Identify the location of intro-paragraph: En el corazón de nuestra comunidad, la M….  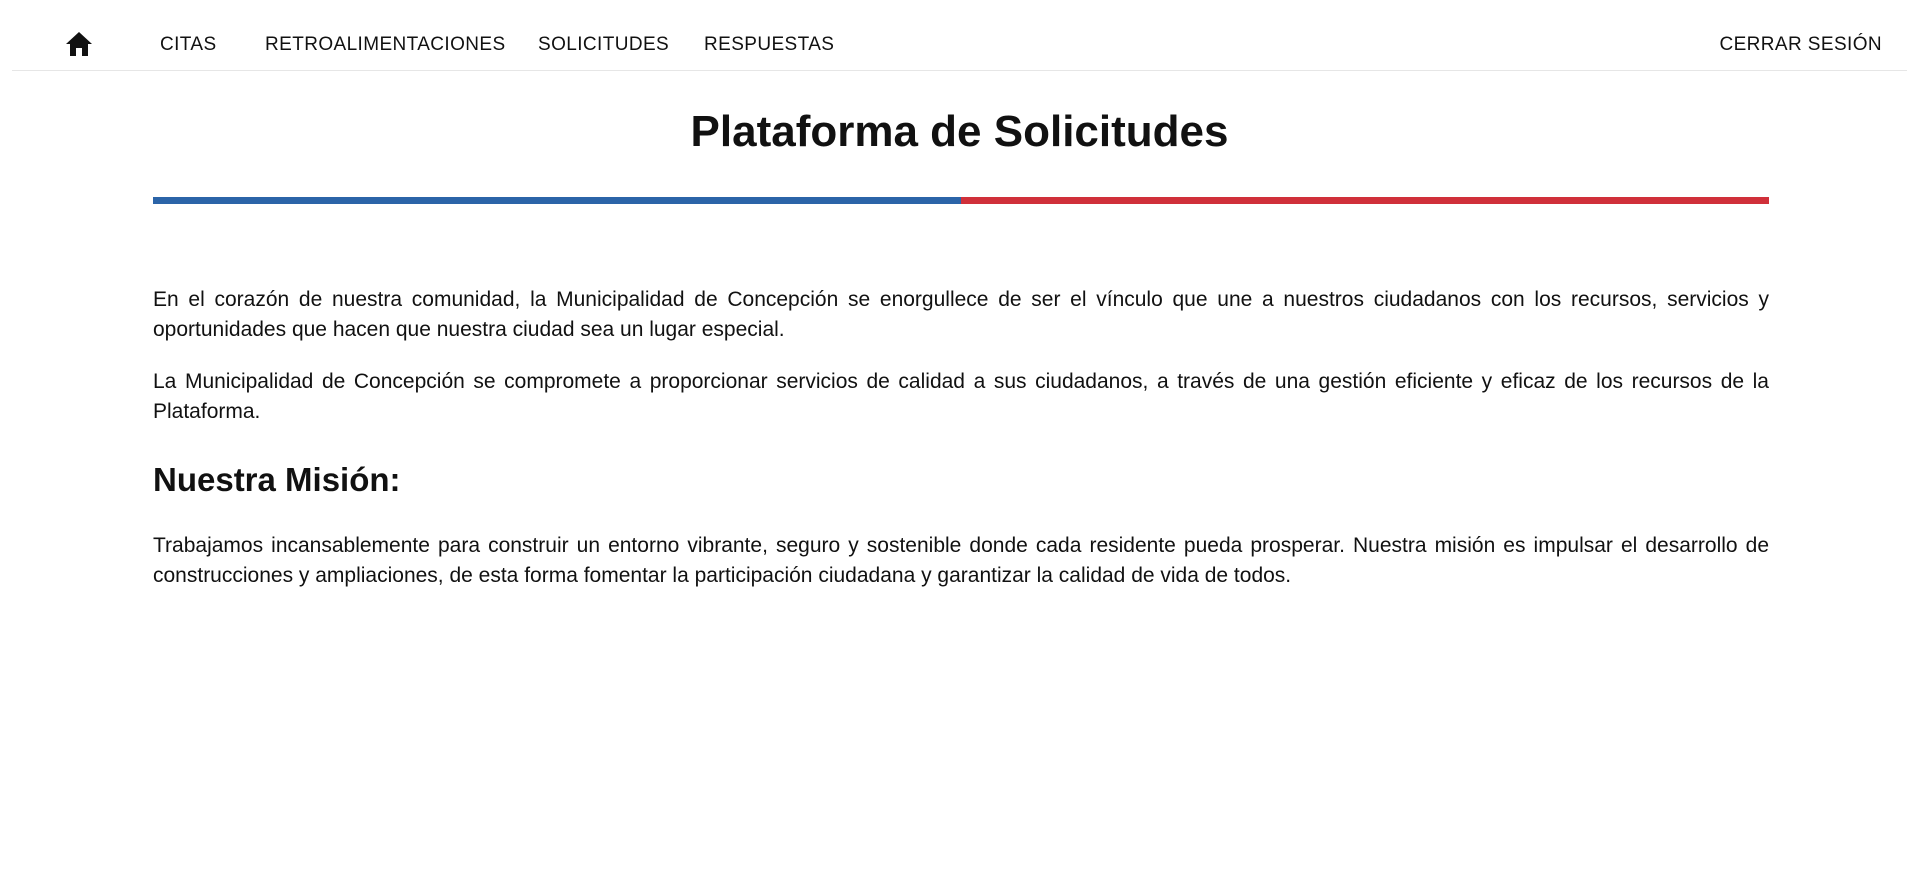
(961, 314).